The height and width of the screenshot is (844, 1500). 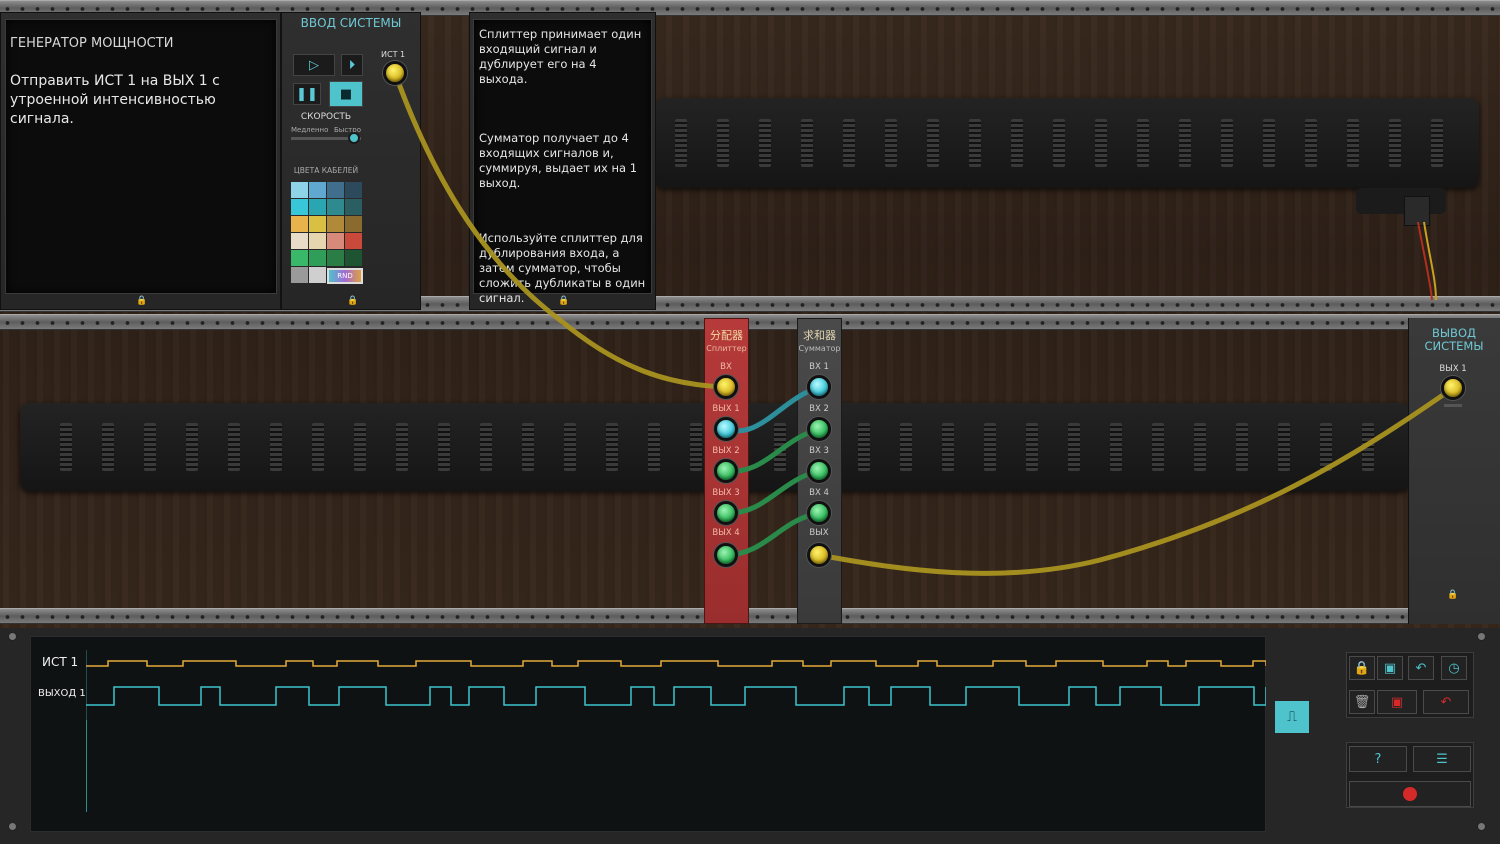 What do you see at coordinates (346, 94) in the screenshot?
I see `stop-button: ■` at bounding box center [346, 94].